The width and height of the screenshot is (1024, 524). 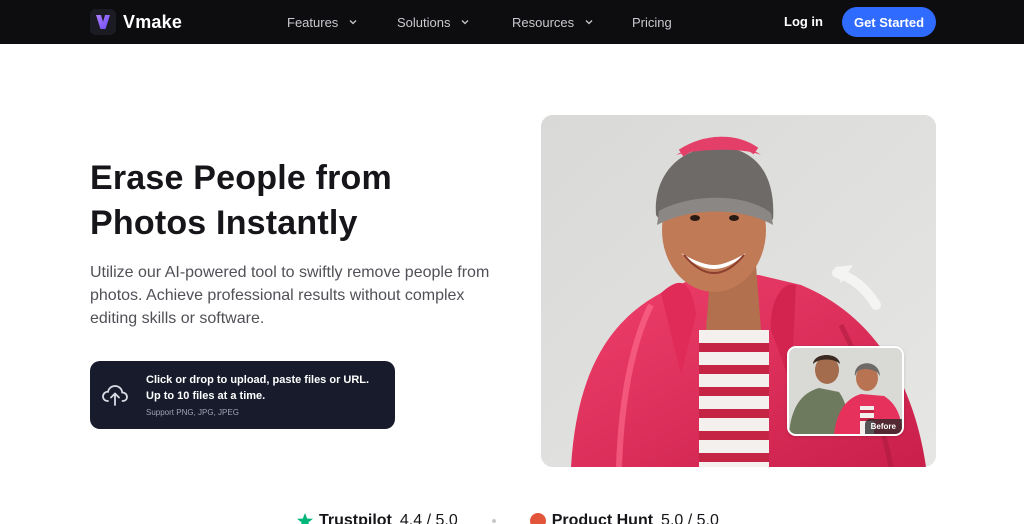 I want to click on menu-pricing-label: Pricing, so click(x=652, y=22).